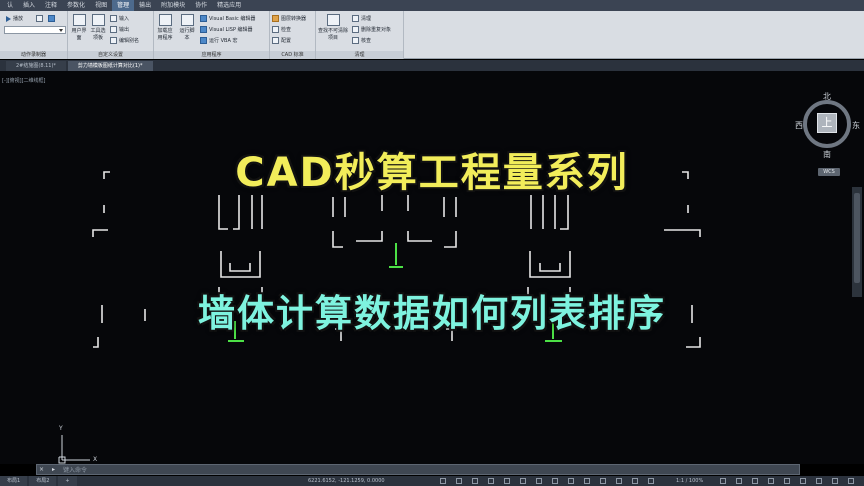 The image size is (864, 486). What do you see at coordinates (819, 481) in the screenshot?
I see `hardware-acceleration-icon` at bounding box center [819, 481].